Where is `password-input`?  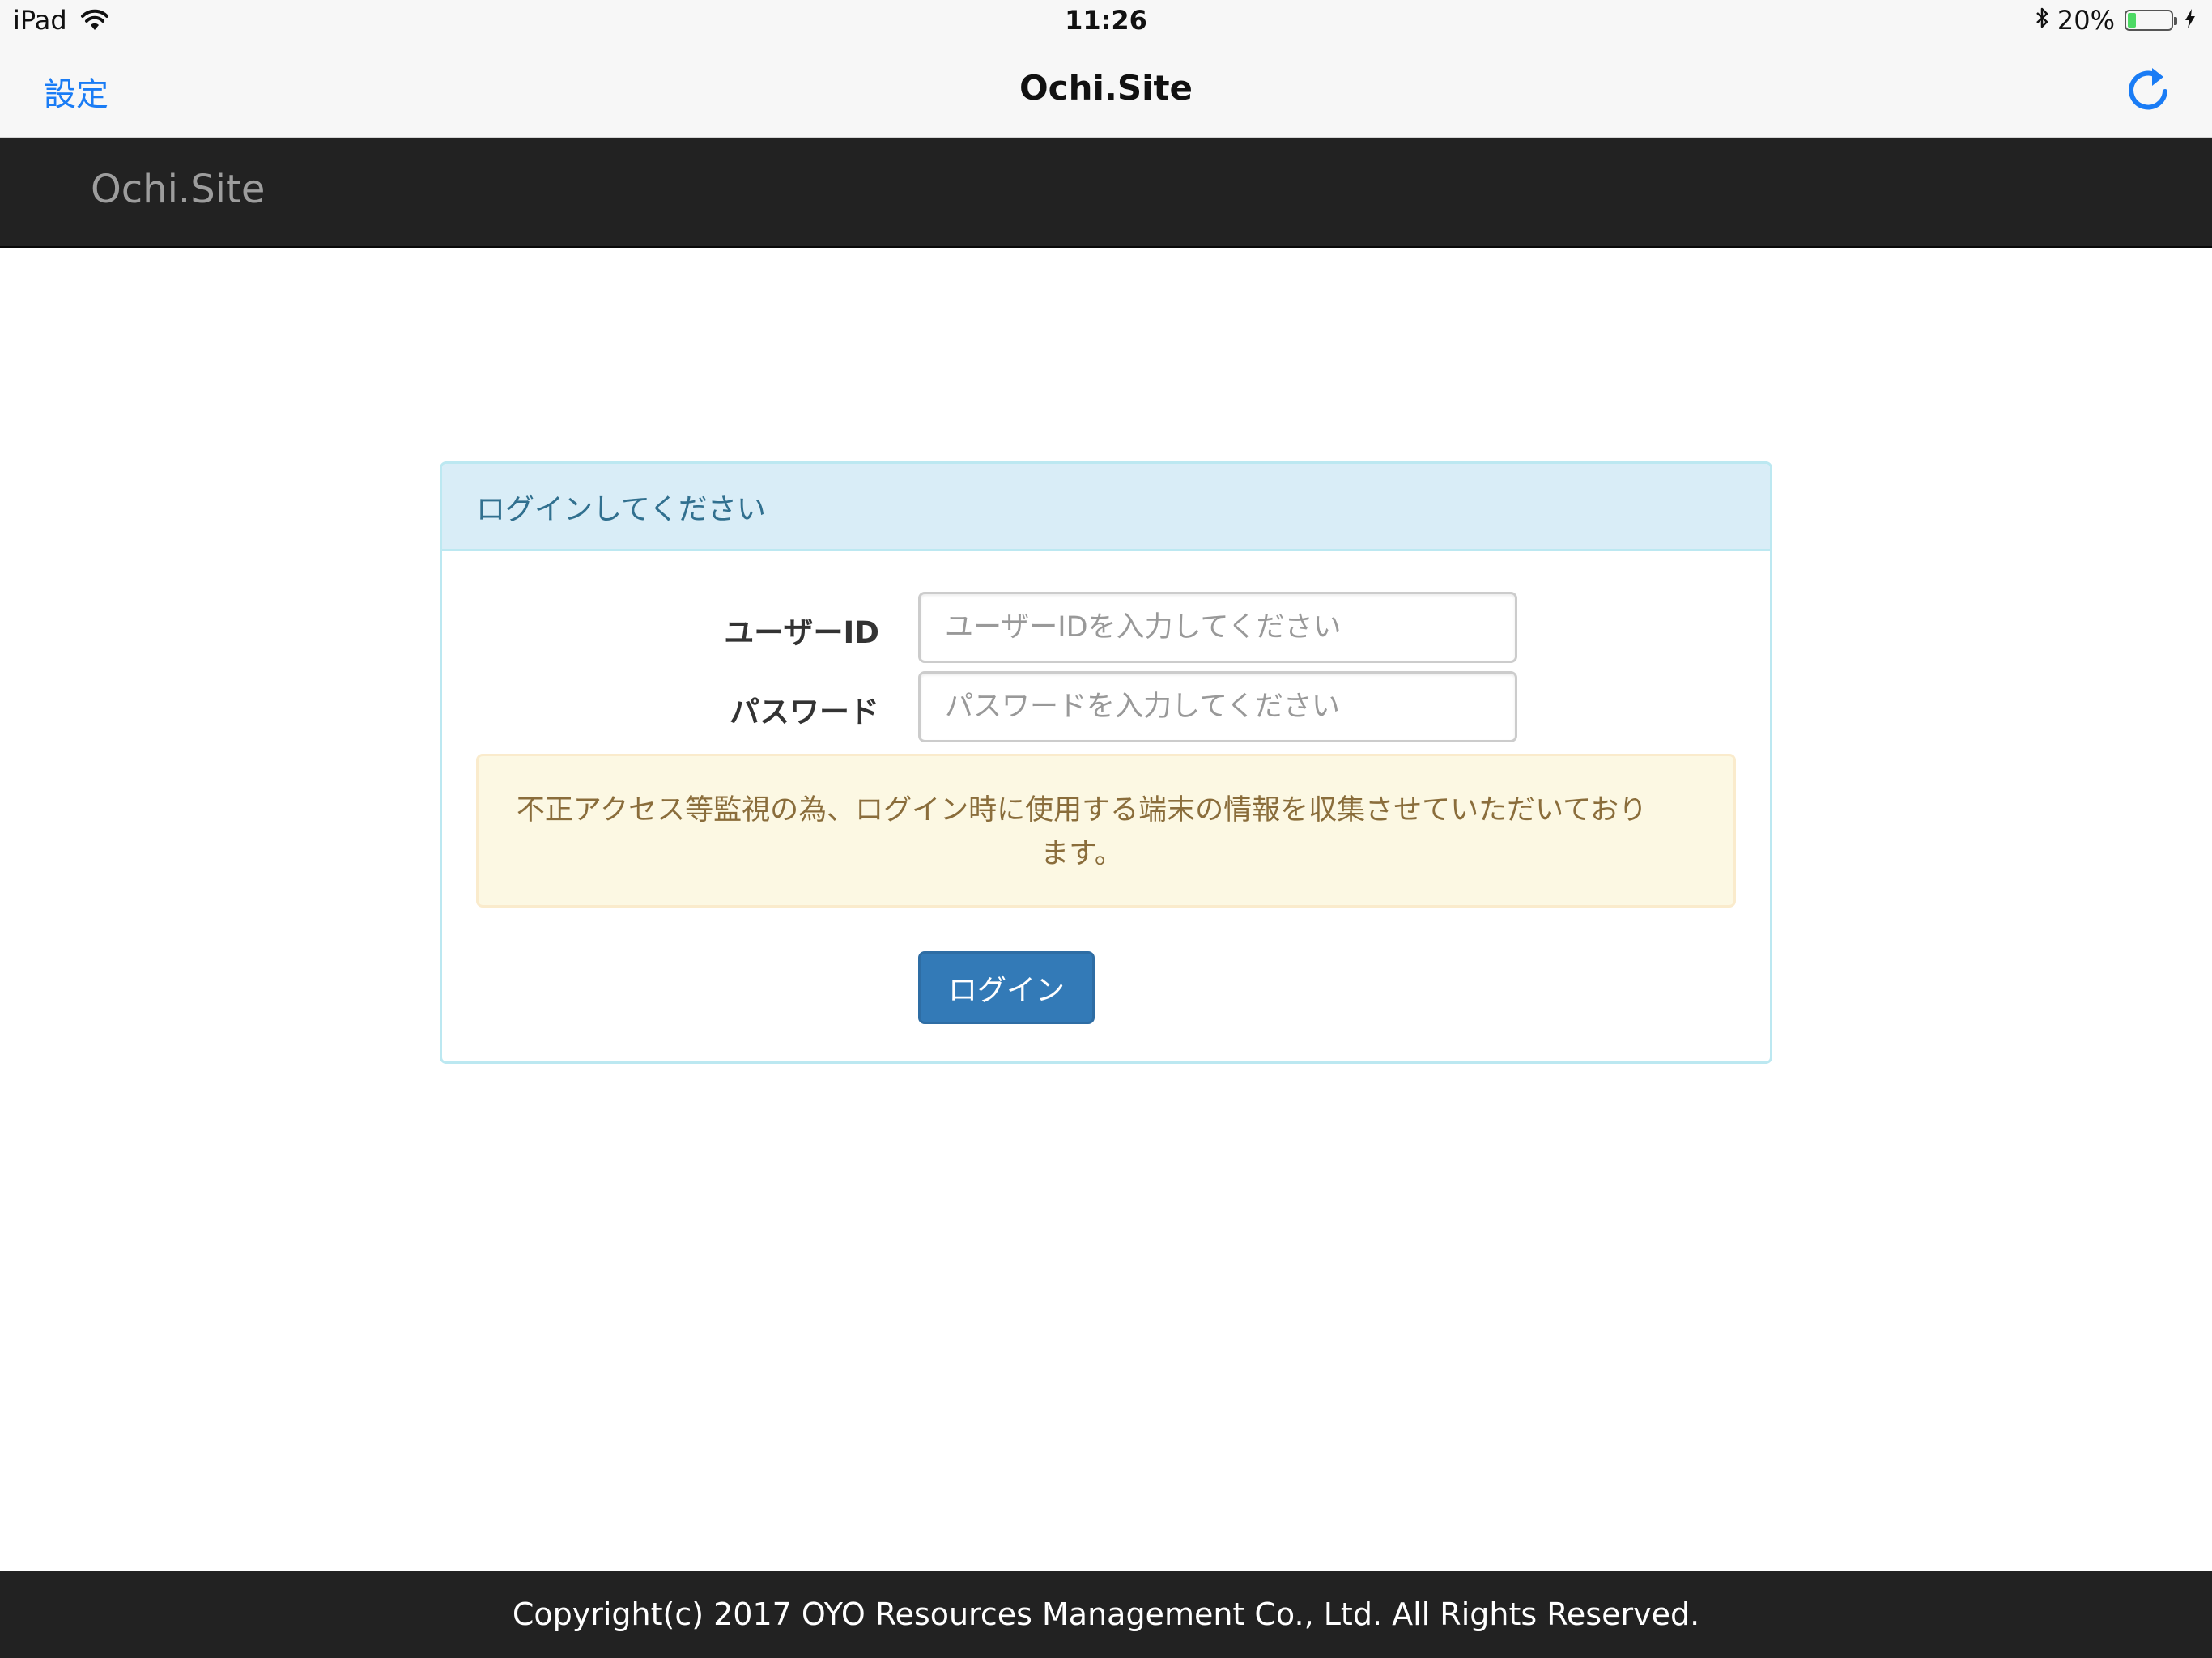
password-input is located at coordinates (1218, 706).